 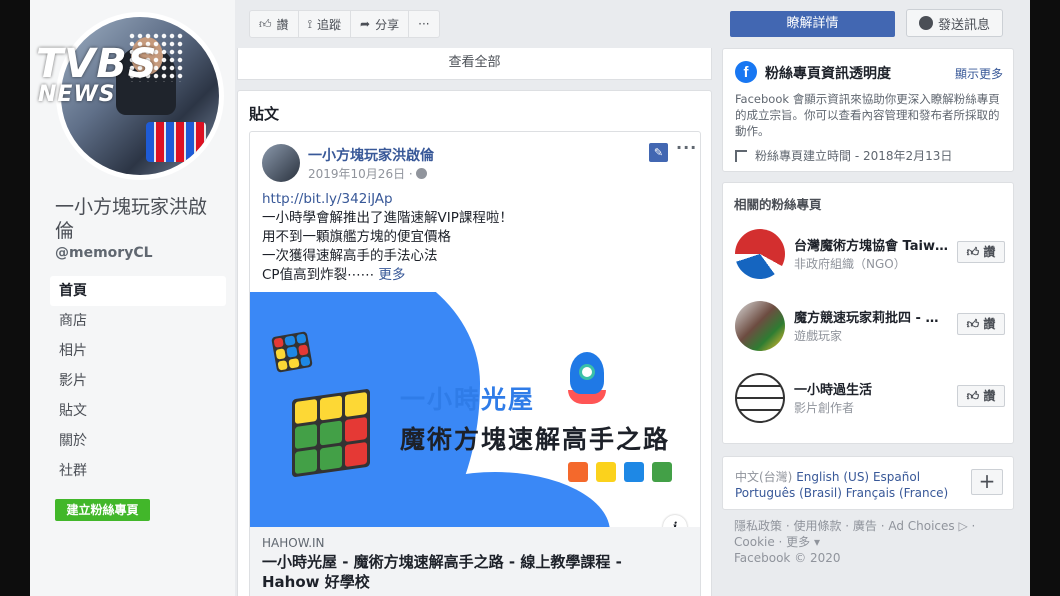 I want to click on footer-links: 隱私政策 · 使用條款 · 廣告 · Ad Choices ▷ ·, so click(x=869, y=526).